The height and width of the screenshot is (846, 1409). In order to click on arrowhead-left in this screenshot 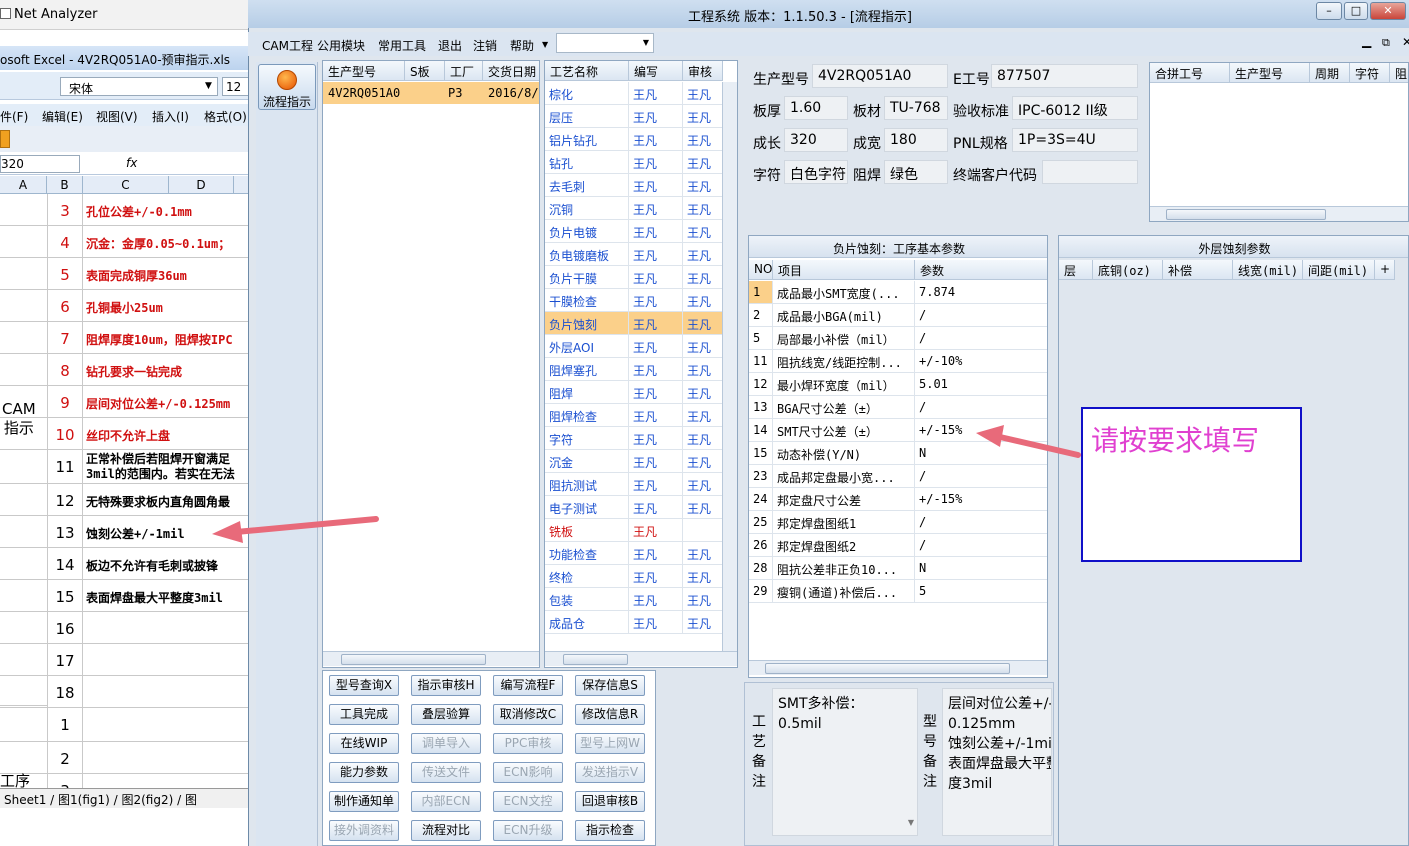, I will do `click(227, 532)`.